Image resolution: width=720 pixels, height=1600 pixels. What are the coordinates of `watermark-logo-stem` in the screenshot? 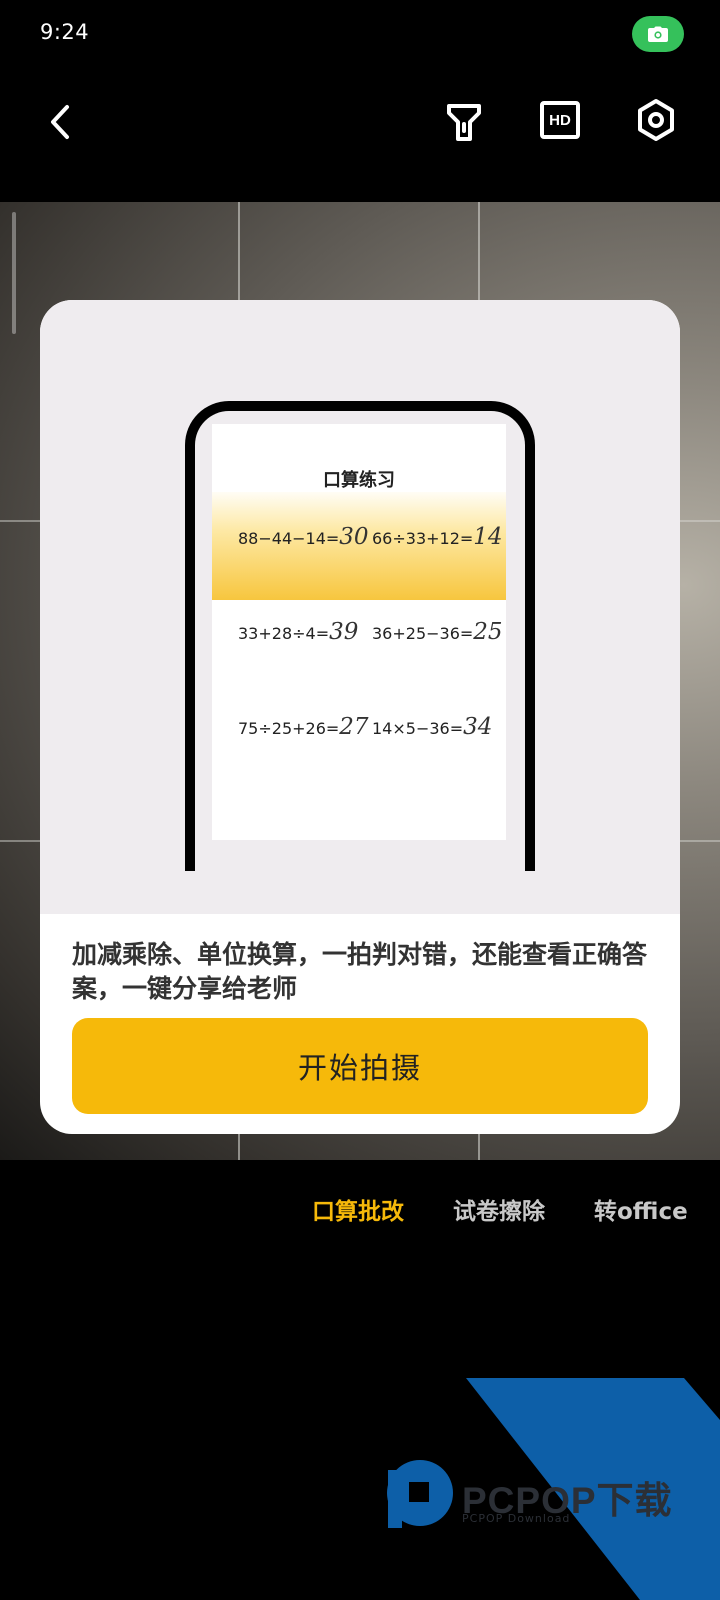 It's located at (395, 1499).